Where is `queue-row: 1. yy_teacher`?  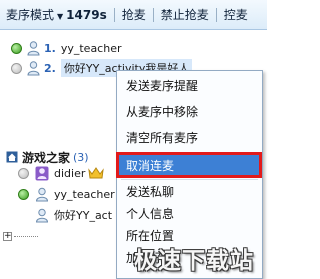 queue-row: 1. yy_teacher is located at coordinates (133, 48).